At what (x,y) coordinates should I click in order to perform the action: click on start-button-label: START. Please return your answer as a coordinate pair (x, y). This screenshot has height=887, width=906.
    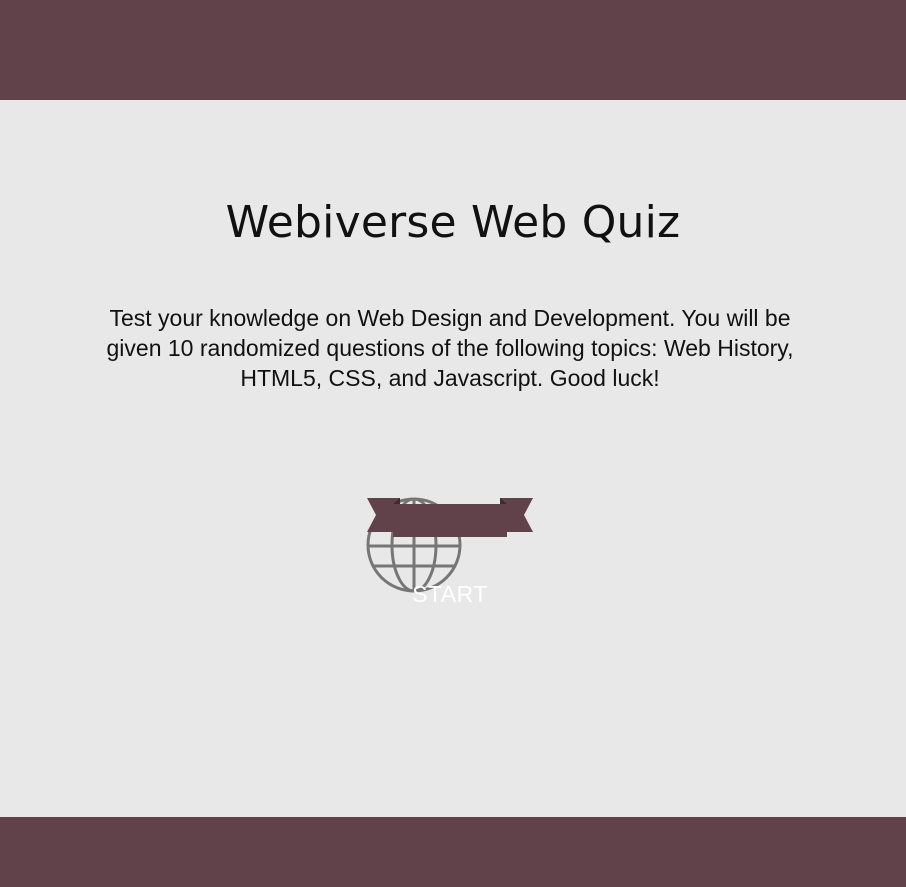
    Looking at the image, I should click on (450, 594).